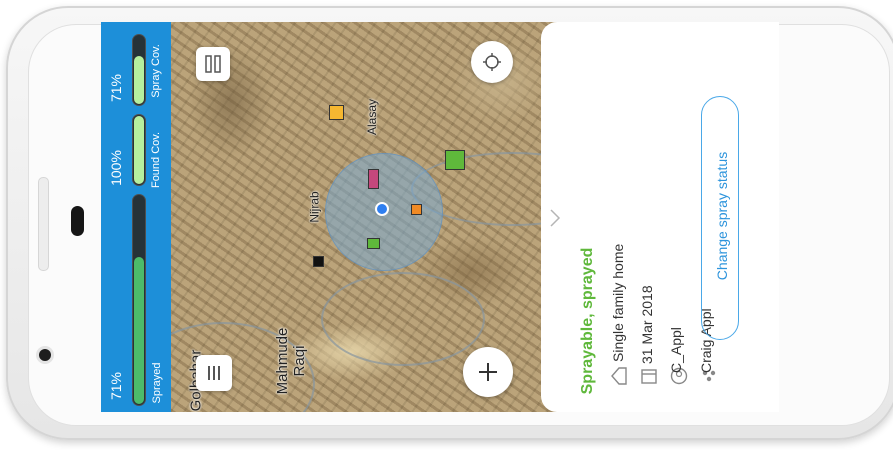 The width and height of the screenshot is (893, 450). Describe the element at coordinates (555, 218) in the screenshot. I see `collapse-chevron-icon` at that location.